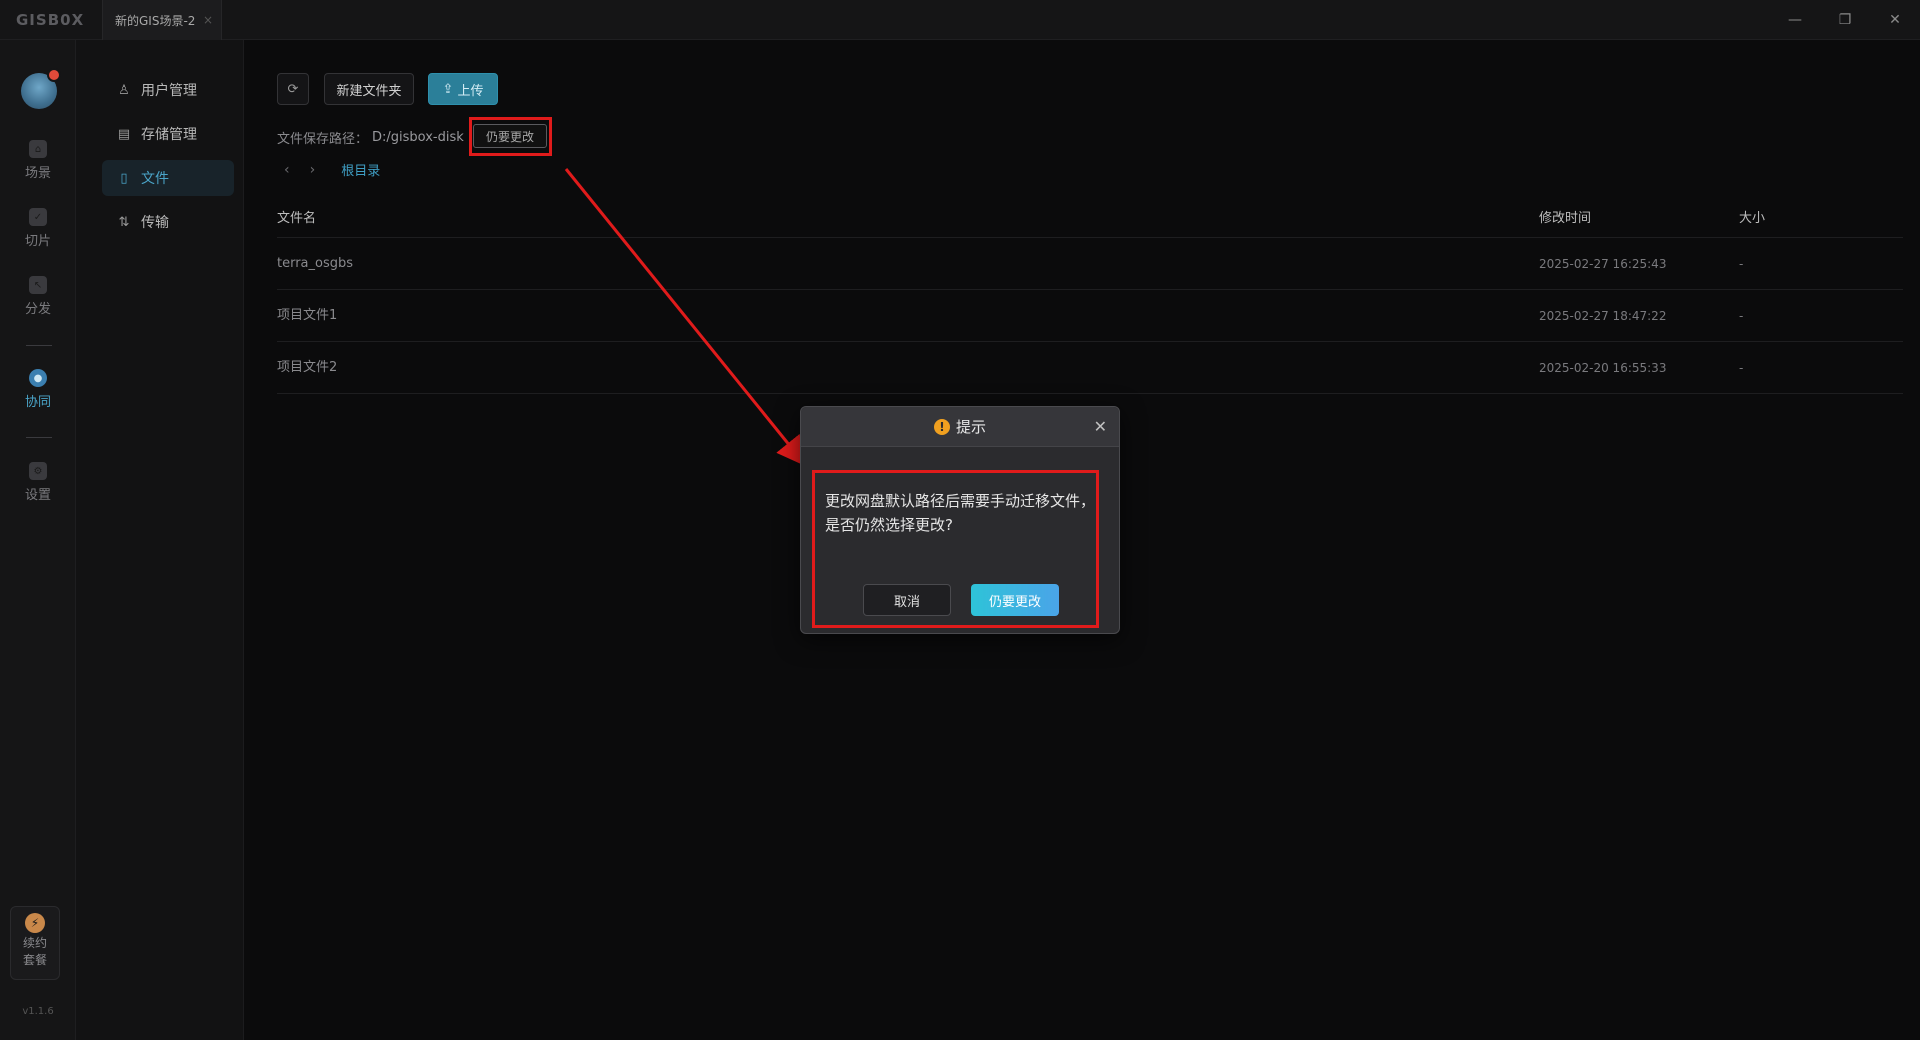  Describe the element at coordinates (35, 923) in the screenshot. I see `lightning-icon: ⚡` at that location.